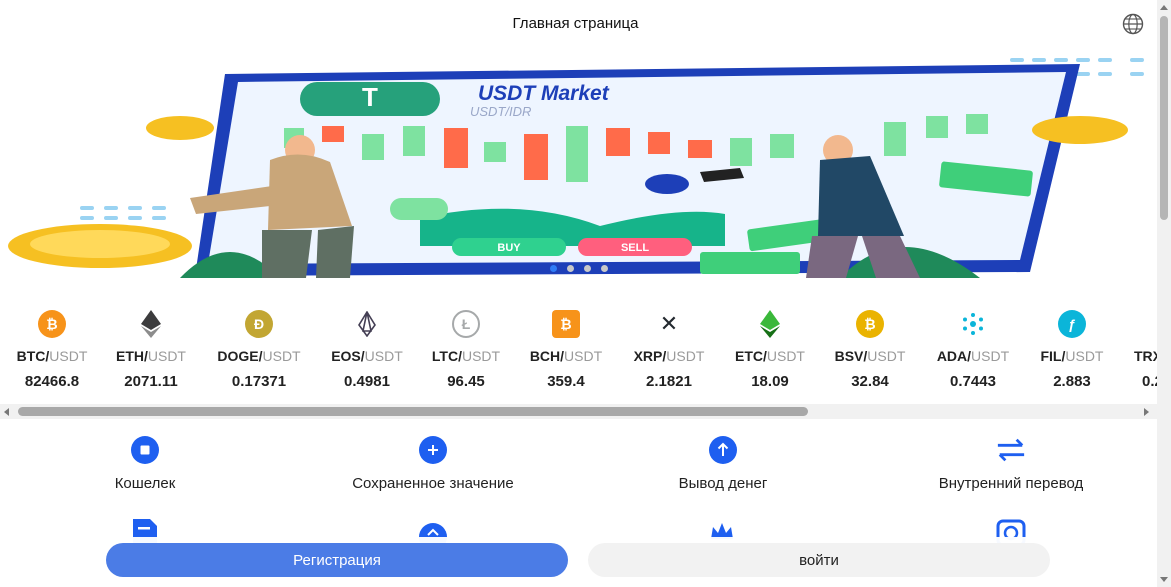 The width and height of the screenshot is (1171, 587). Describe the element at coordinates (544, 93) in the screenshot. I see `banner-heading: USDT Market` at that location.